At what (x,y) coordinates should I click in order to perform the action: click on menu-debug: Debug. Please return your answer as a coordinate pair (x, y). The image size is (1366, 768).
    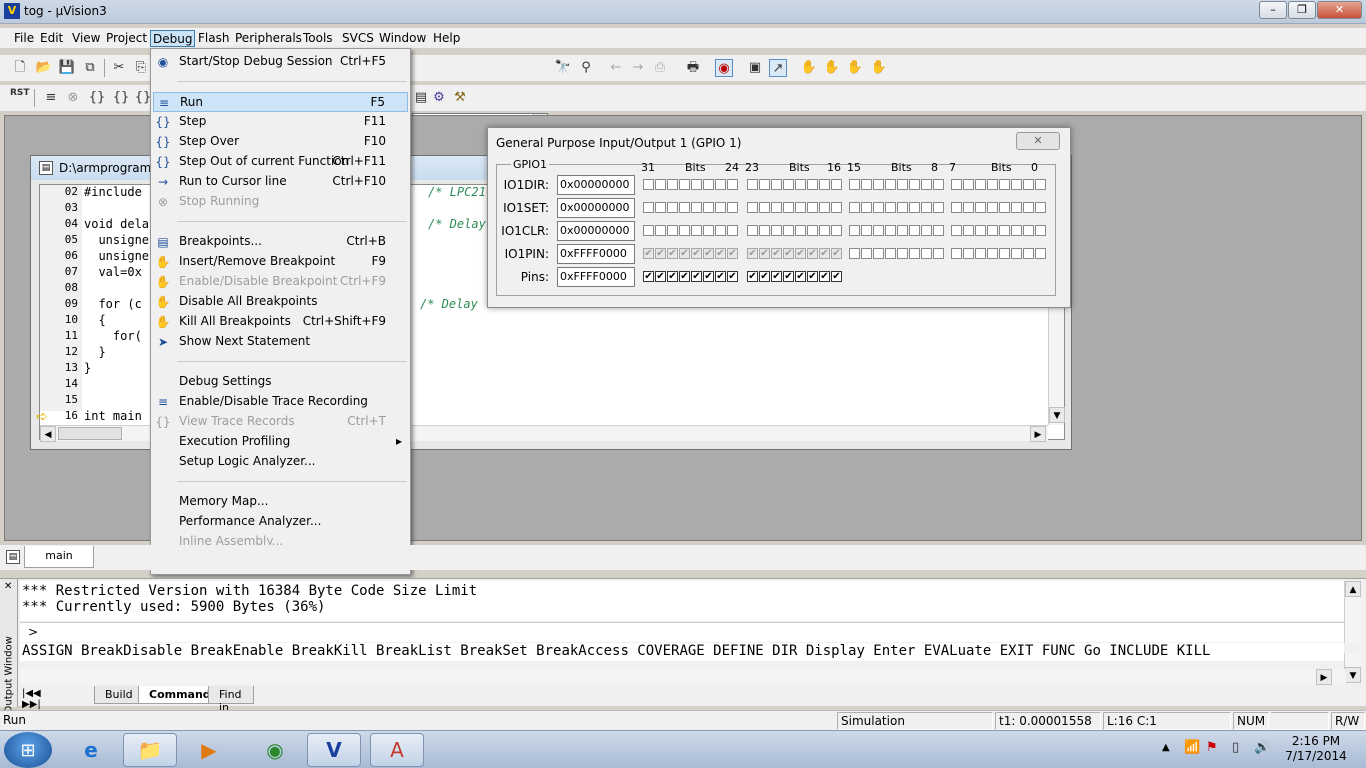
    Looking at the image, I should click on (173, 38).